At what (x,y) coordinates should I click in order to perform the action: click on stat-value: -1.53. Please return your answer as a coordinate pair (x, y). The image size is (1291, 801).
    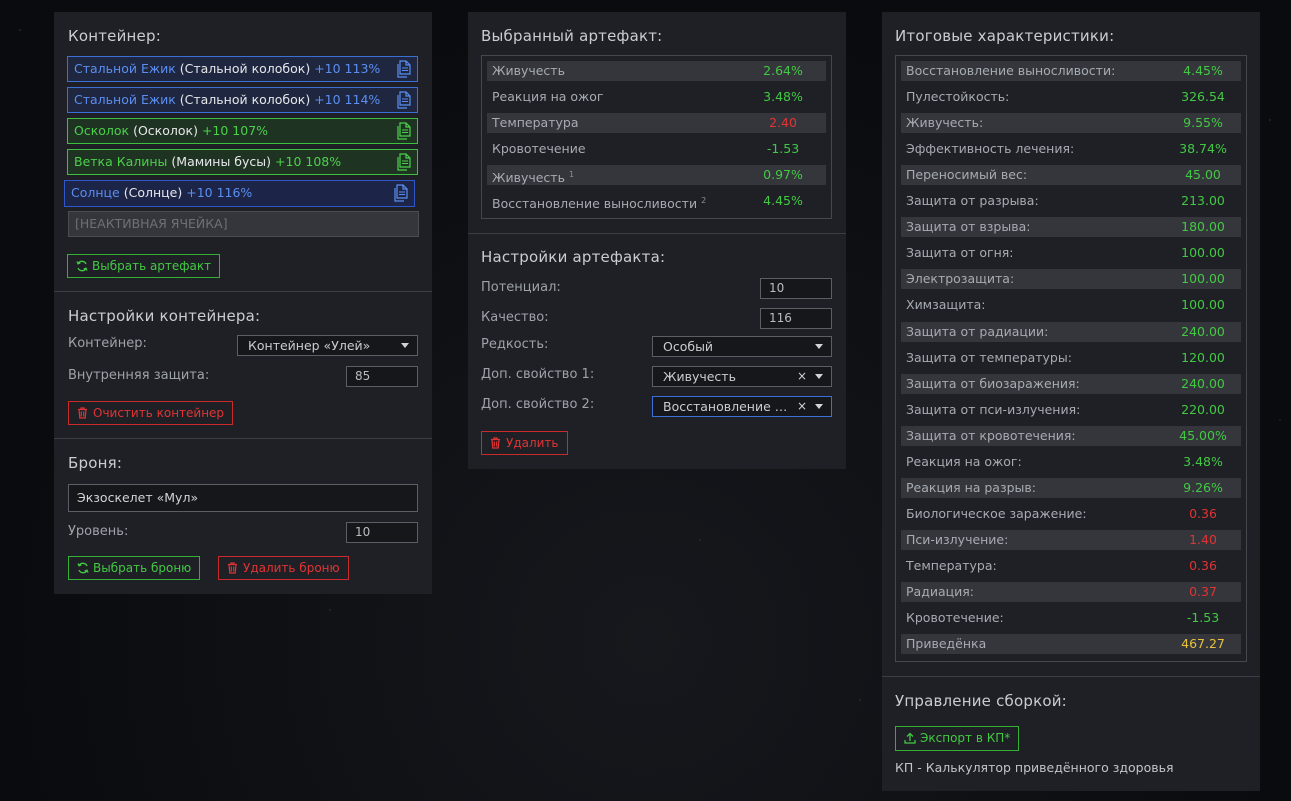
    Looking at the image, I should click on (783, 148).